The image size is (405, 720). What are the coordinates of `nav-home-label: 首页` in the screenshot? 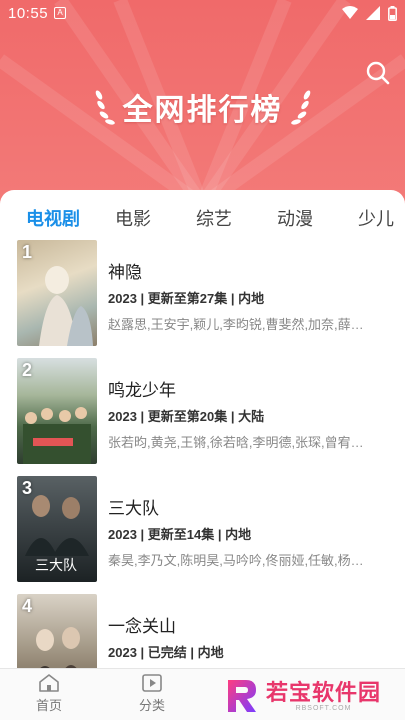 It's located at (48, 705).